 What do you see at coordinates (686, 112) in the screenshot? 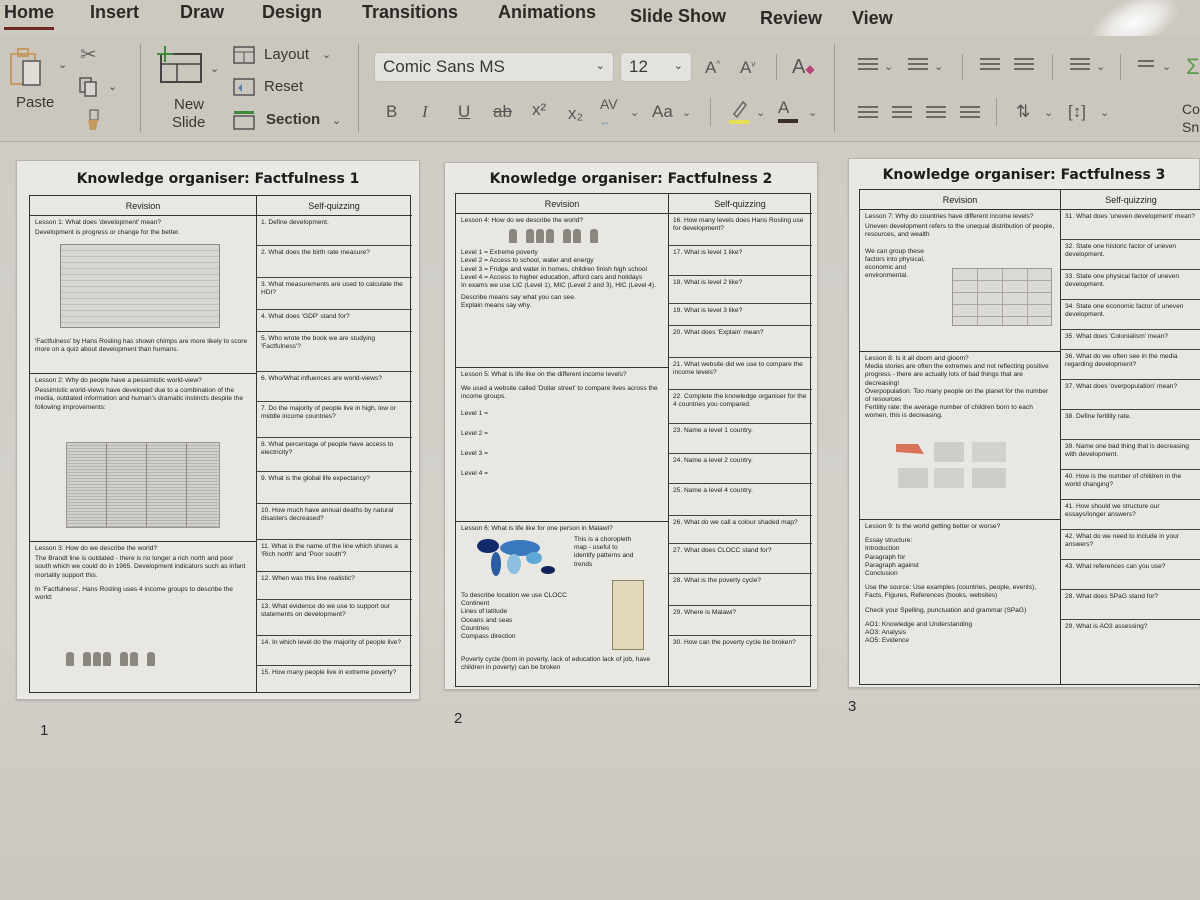
I see `change-case-chevron-icon: ⌄` at bounding box center [686, 112].